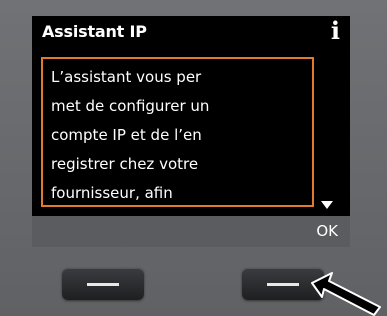 The image size is (387, 316). Describe the element at coordinates (191, 31) in the screenshot. I see `title-bar: Assistant IP i` at that location.